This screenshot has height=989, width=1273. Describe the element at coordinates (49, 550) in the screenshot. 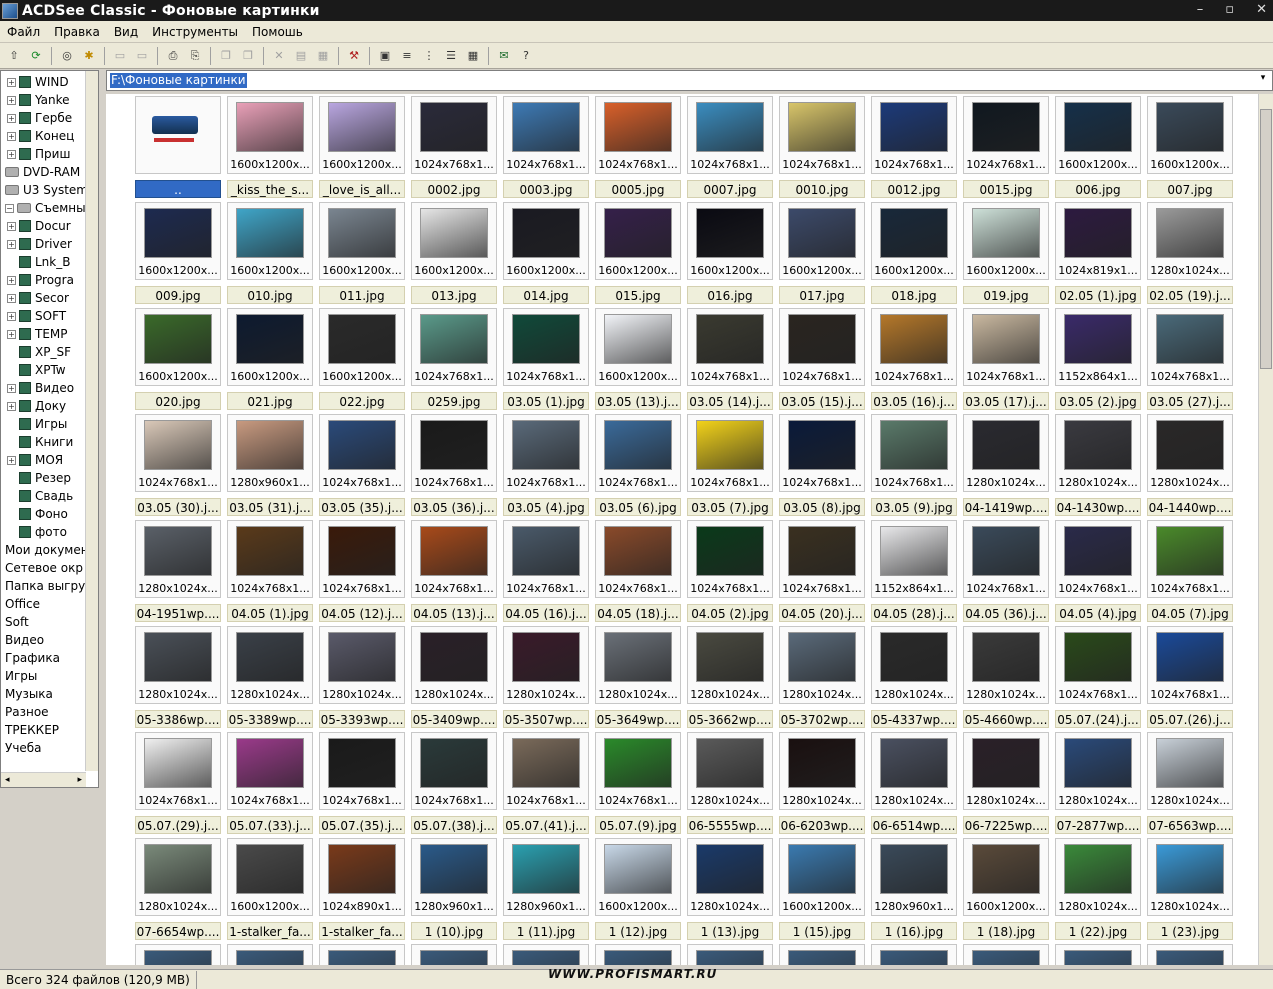

I see `tree-item: Мои докумен` at that location.